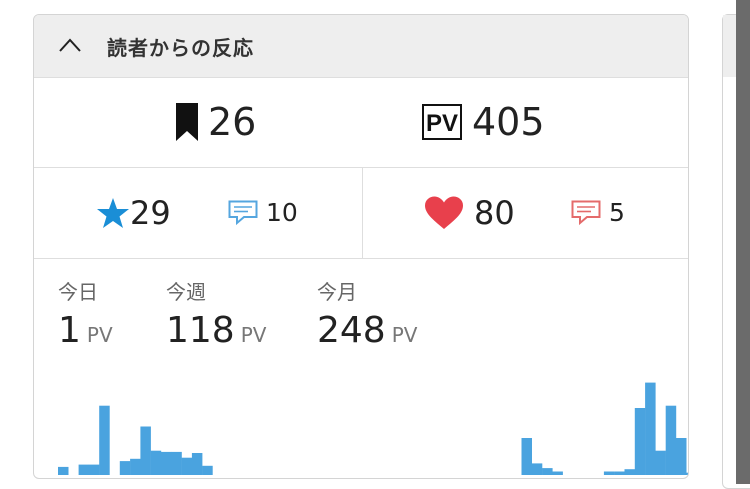 Image resolution: width=750 pixels, height=489 pixels. What do you see at coordinates (508, 122) in the screenshot?
I see `pageview-count: 405` at bounding box center [508, 122].